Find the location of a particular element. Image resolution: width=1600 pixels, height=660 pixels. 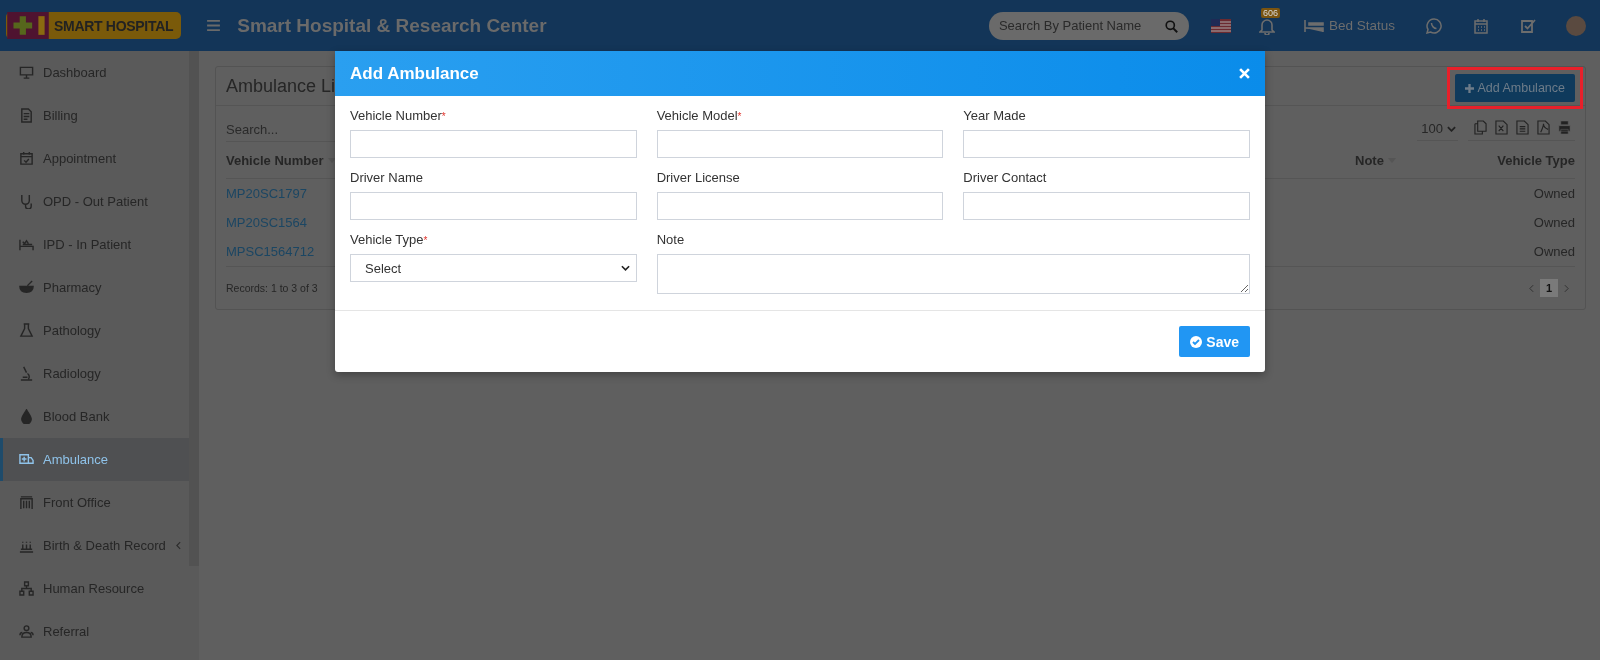

pdf-icon is located at coordinates (1543, 127).